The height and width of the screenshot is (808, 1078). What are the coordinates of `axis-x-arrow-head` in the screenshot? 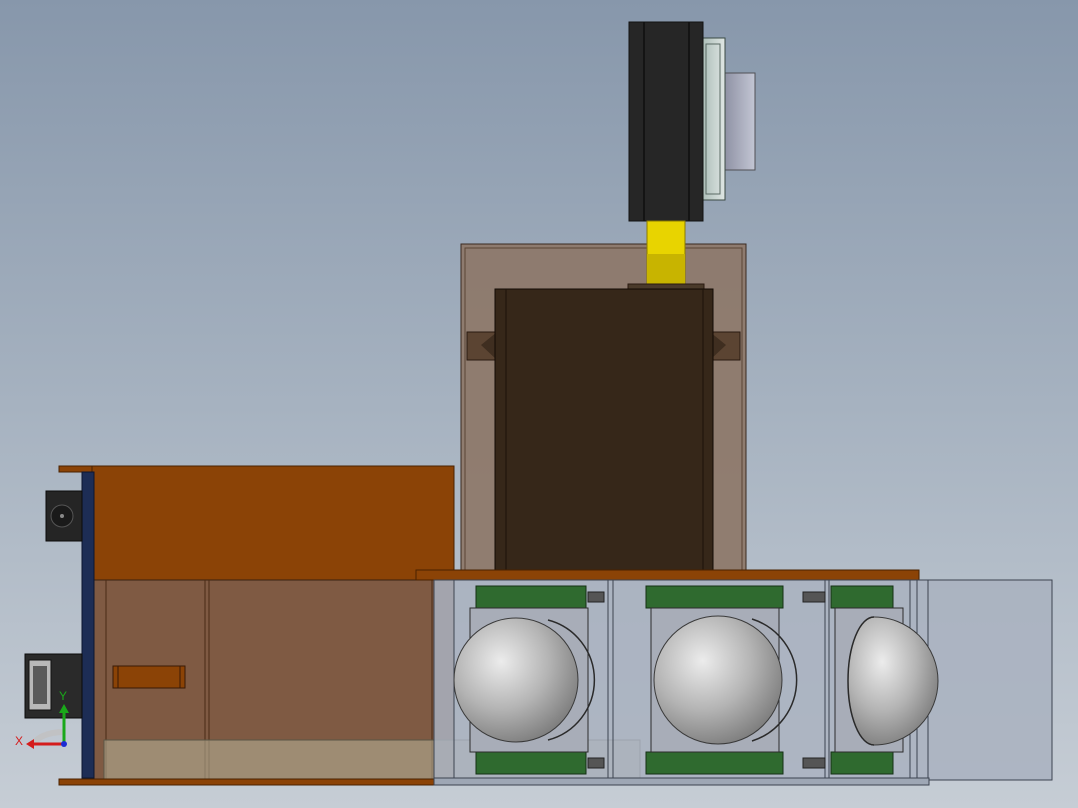 It's located at (30, 744).